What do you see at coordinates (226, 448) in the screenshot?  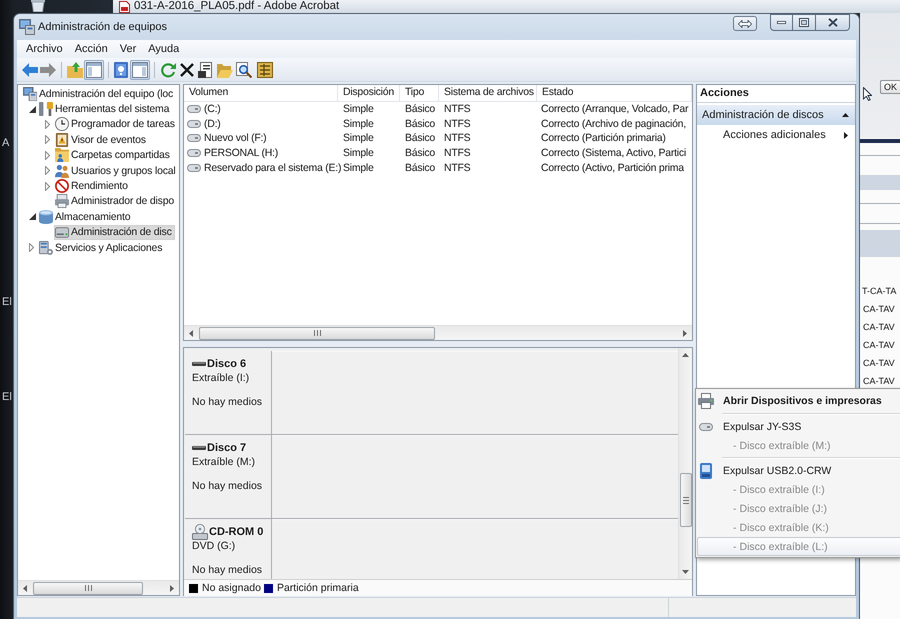 I see `disk-name: Disco 7` at bounding box center [226, 448].